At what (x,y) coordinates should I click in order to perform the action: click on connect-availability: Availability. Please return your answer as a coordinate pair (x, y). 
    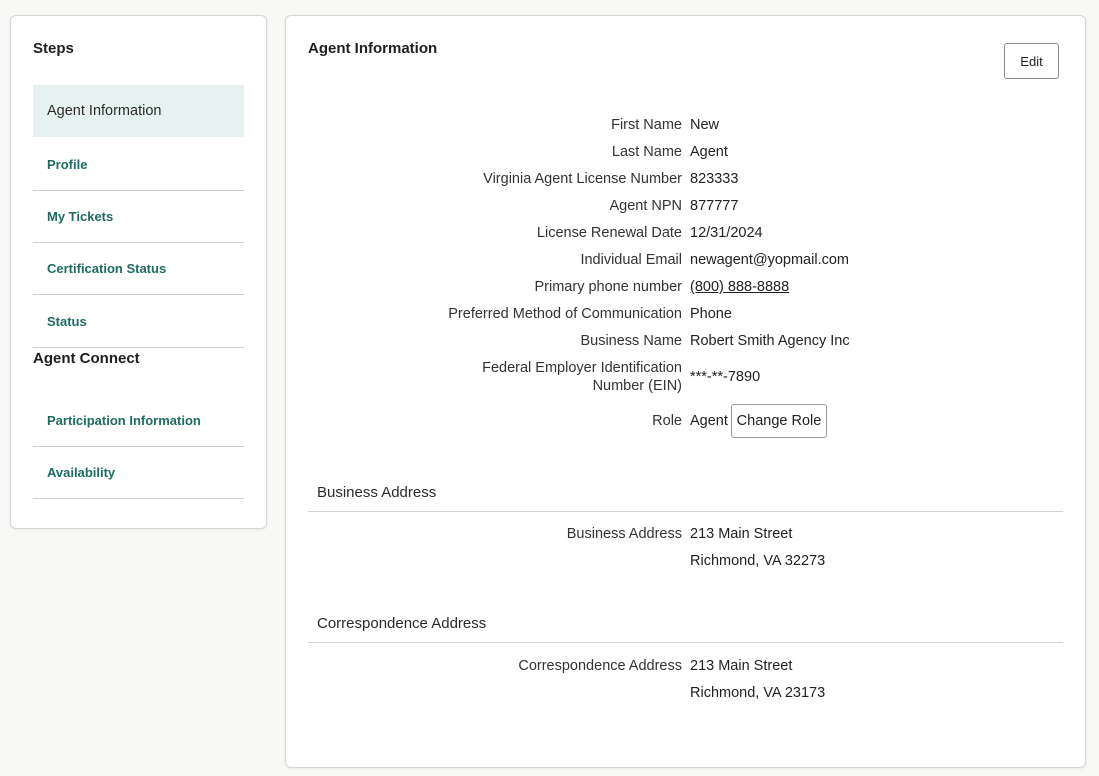
    Looking at the image, I should click on (138, 473).